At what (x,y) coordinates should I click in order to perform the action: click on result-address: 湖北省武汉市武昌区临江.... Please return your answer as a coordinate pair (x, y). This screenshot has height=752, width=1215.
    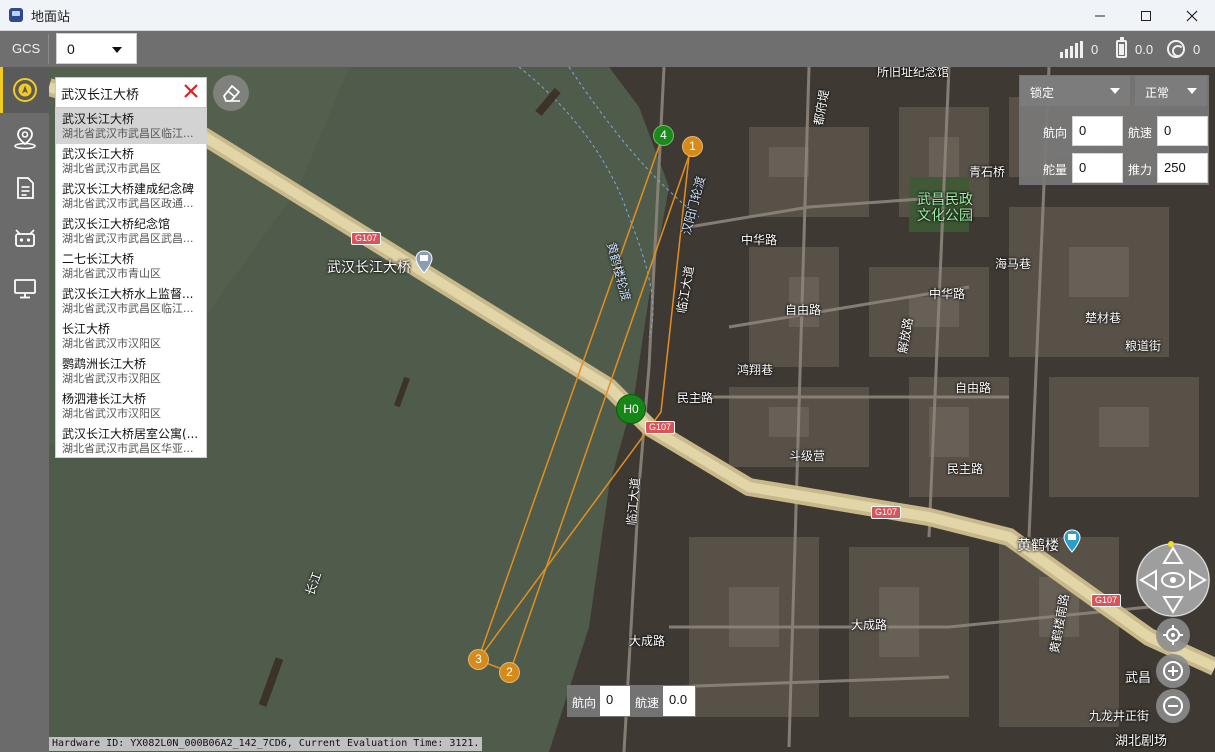
    Looking at the image, I should click on (128, 133).